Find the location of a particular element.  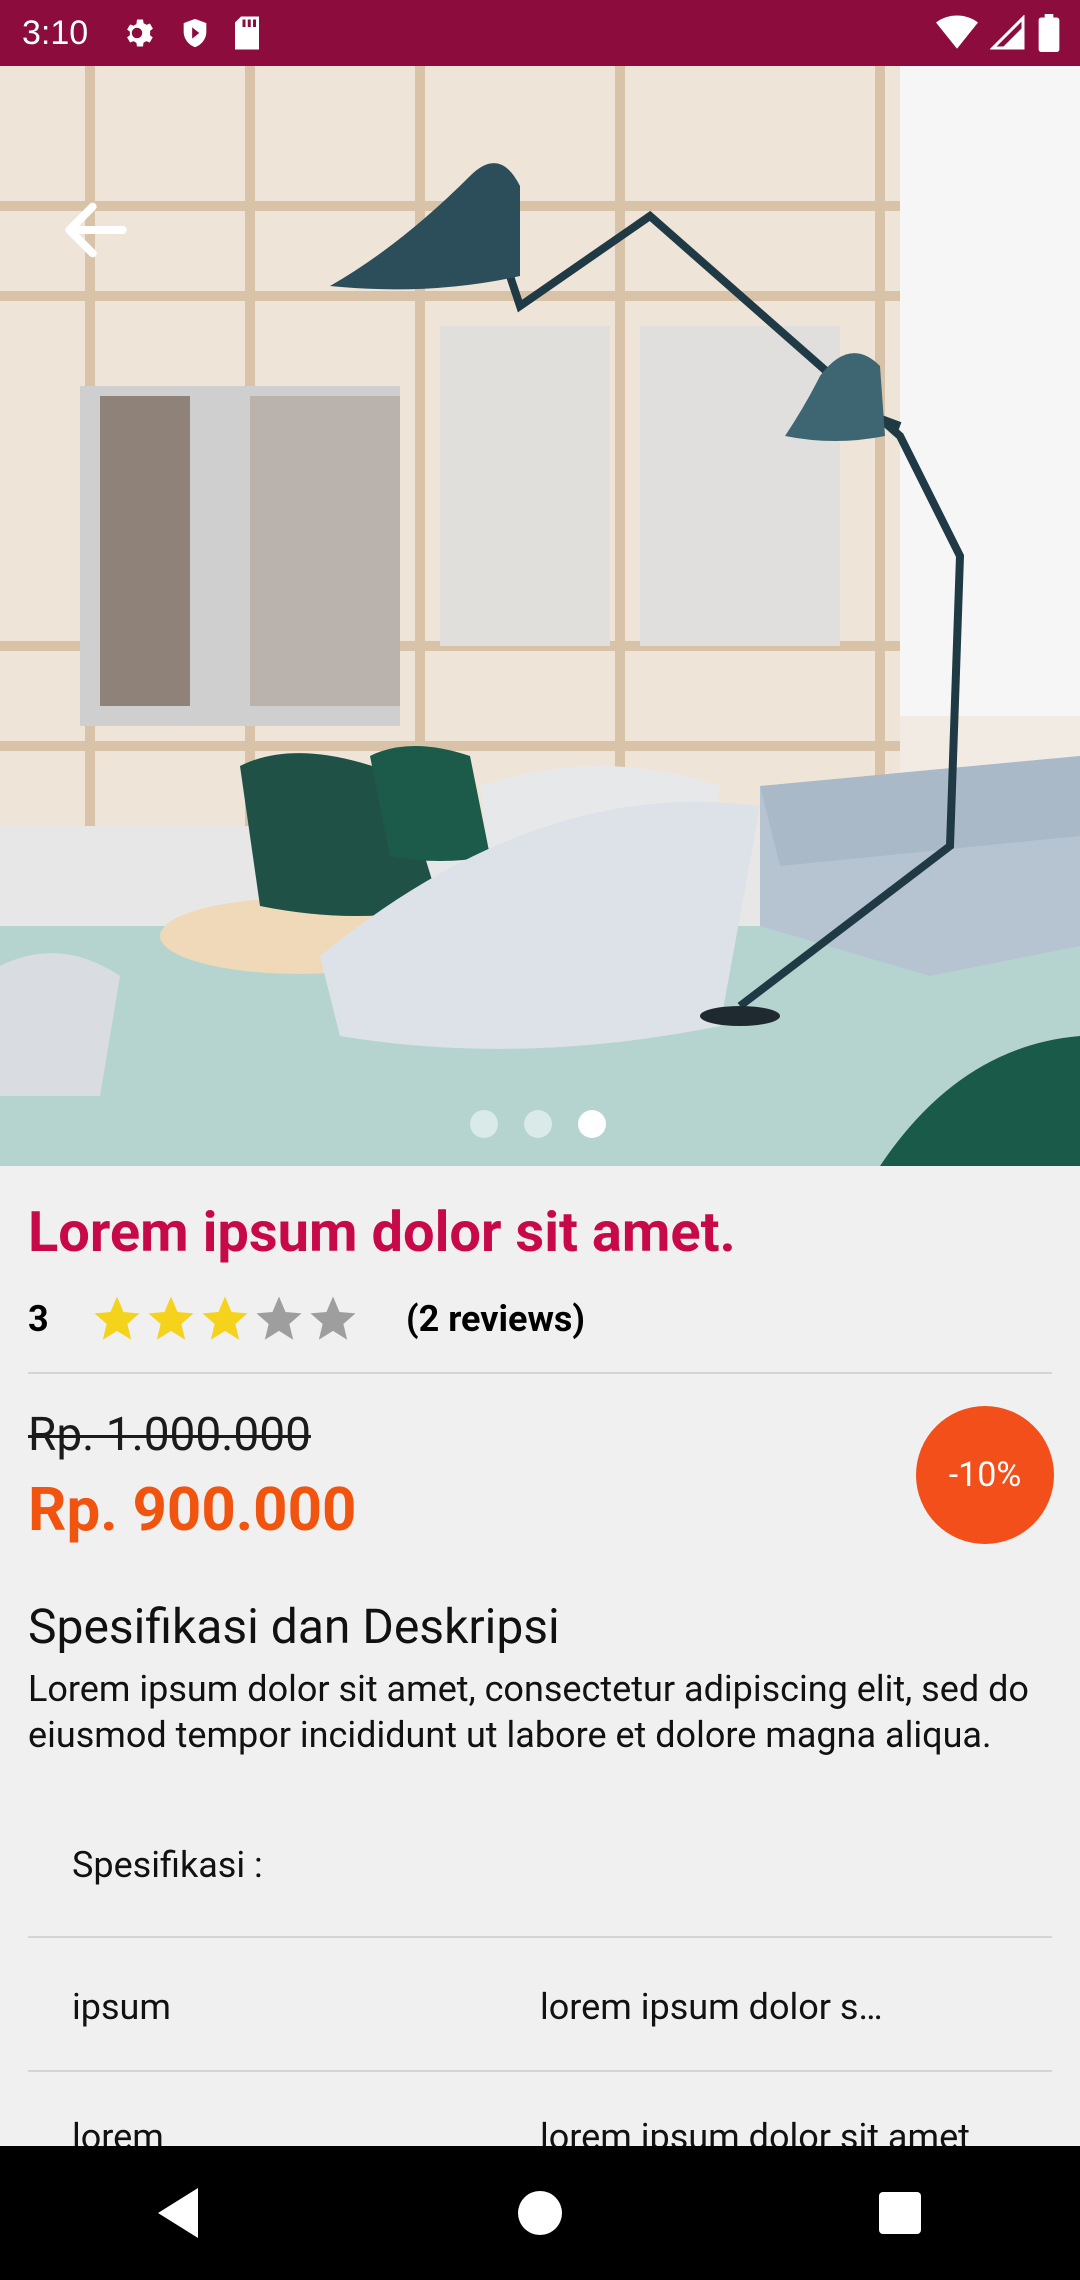

cell-signal-icon is located at coordinates (1007, 32).